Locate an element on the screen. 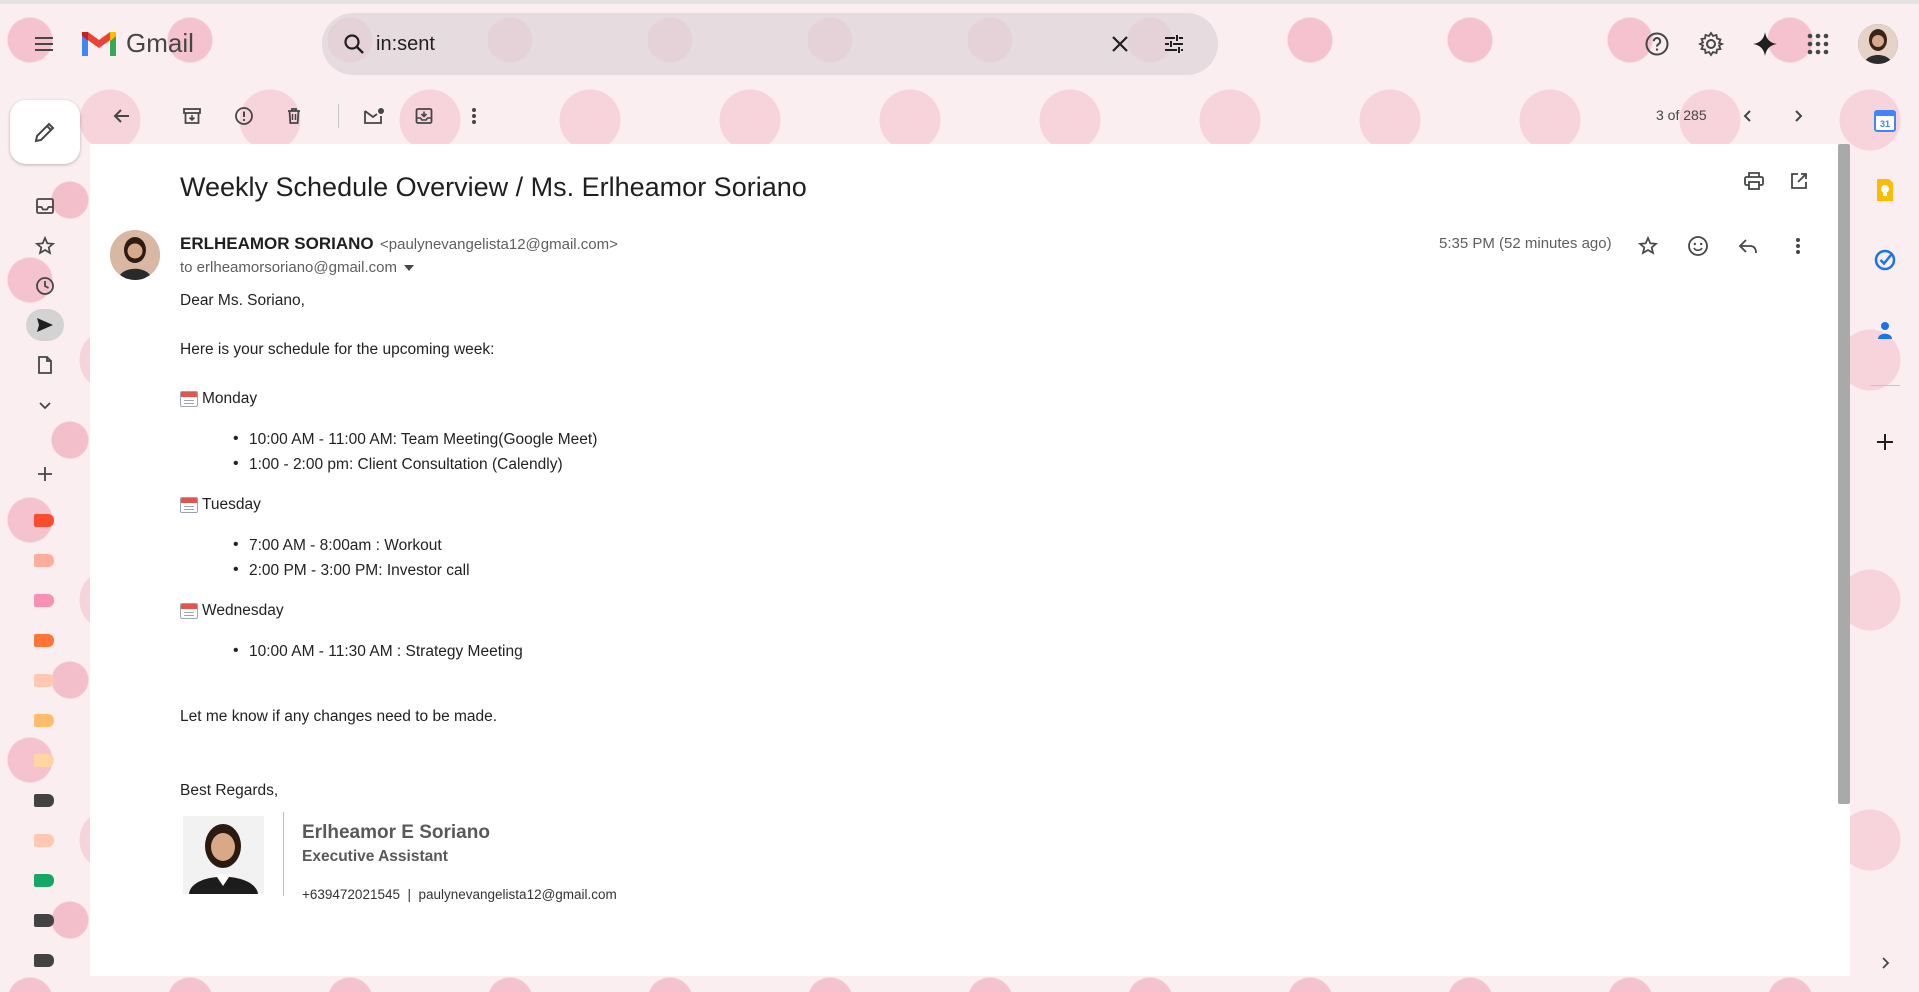  sender-photo-icon is located at coordinates (135, 255).